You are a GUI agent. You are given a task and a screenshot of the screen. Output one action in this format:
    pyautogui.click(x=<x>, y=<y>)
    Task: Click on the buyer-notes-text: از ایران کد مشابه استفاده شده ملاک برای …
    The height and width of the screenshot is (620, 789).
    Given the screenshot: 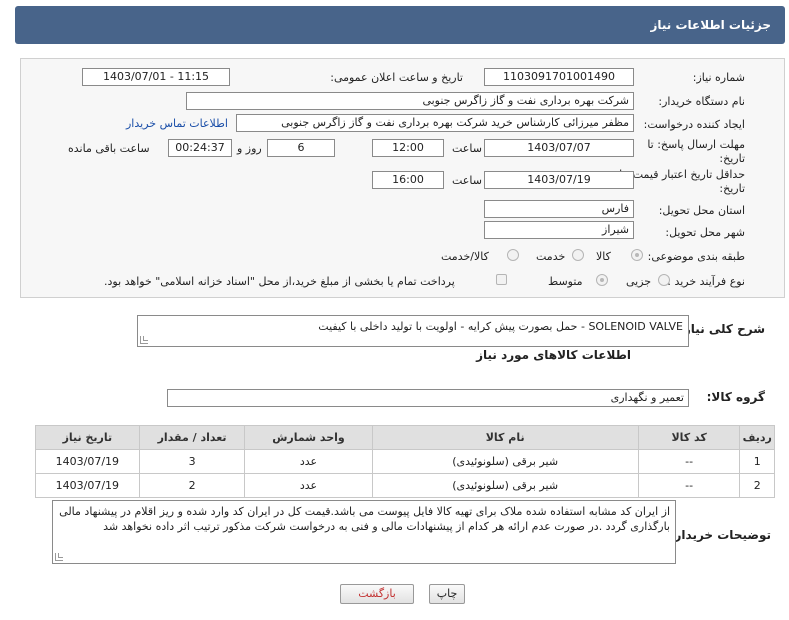 What is the action you would take?
    pyautogui.click(x=364, y=519)
    